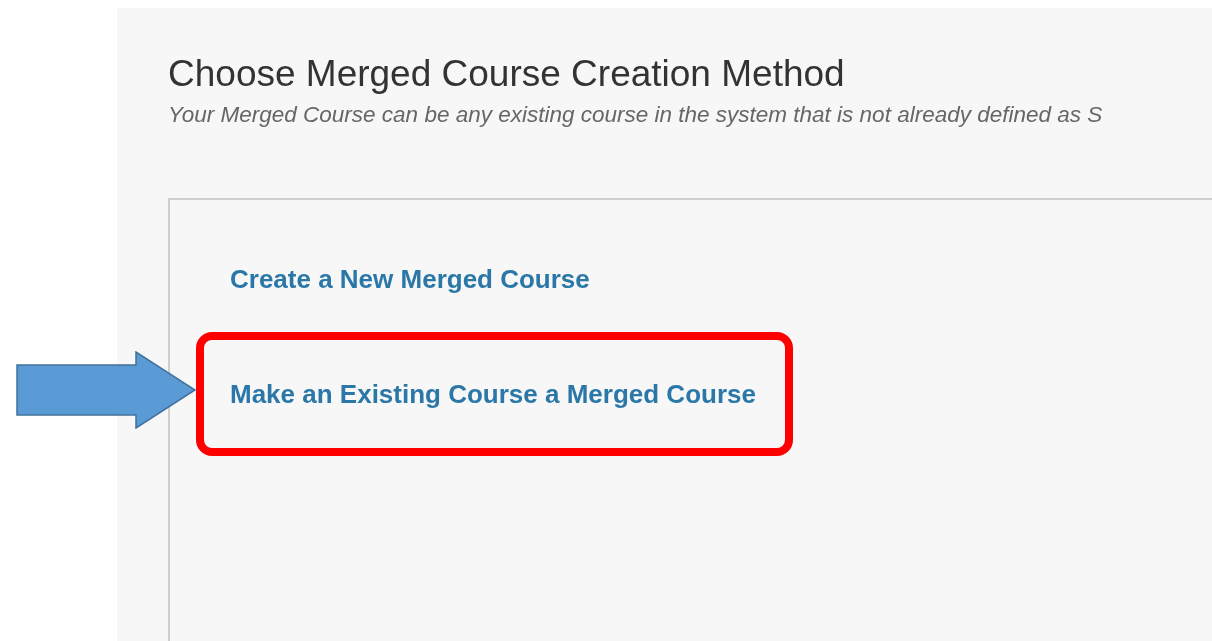 This screenshot has height=641, width=1212. Describe the element at coordinates (493, 395) in the screenshot. I see `option-link: Make an Existing Course a Merged Course` at that location.